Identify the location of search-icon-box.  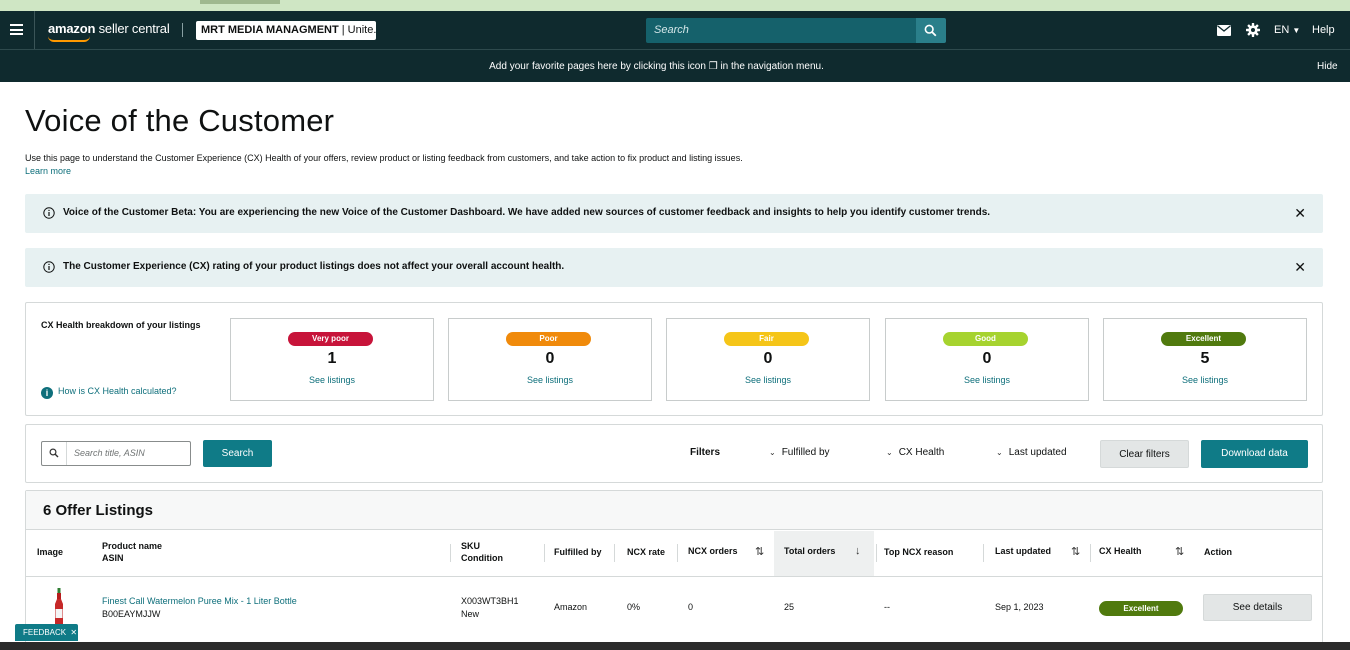
(54, 453).